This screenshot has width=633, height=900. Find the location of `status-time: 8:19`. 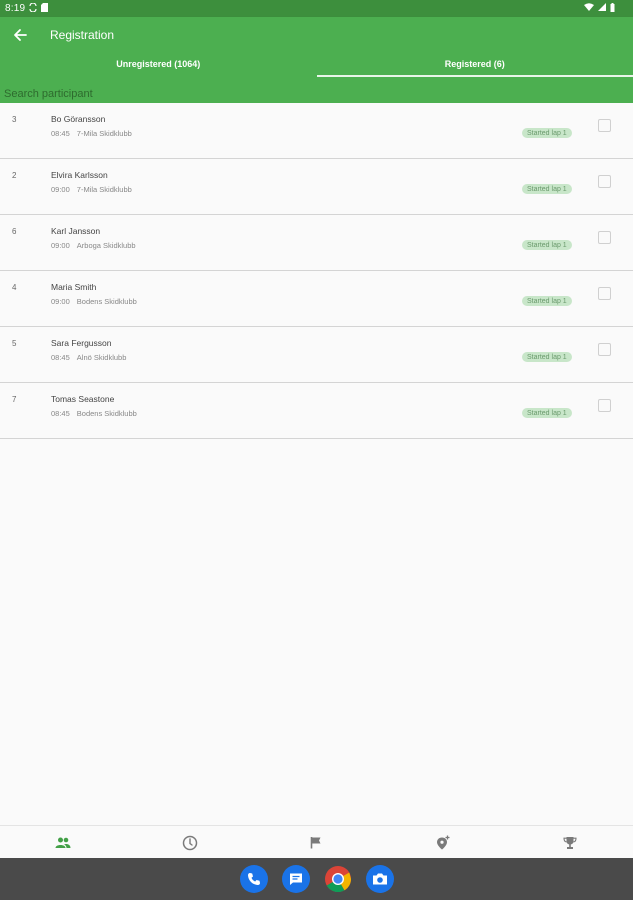

status-time: 8:19 is located at coordinates (15, 8).